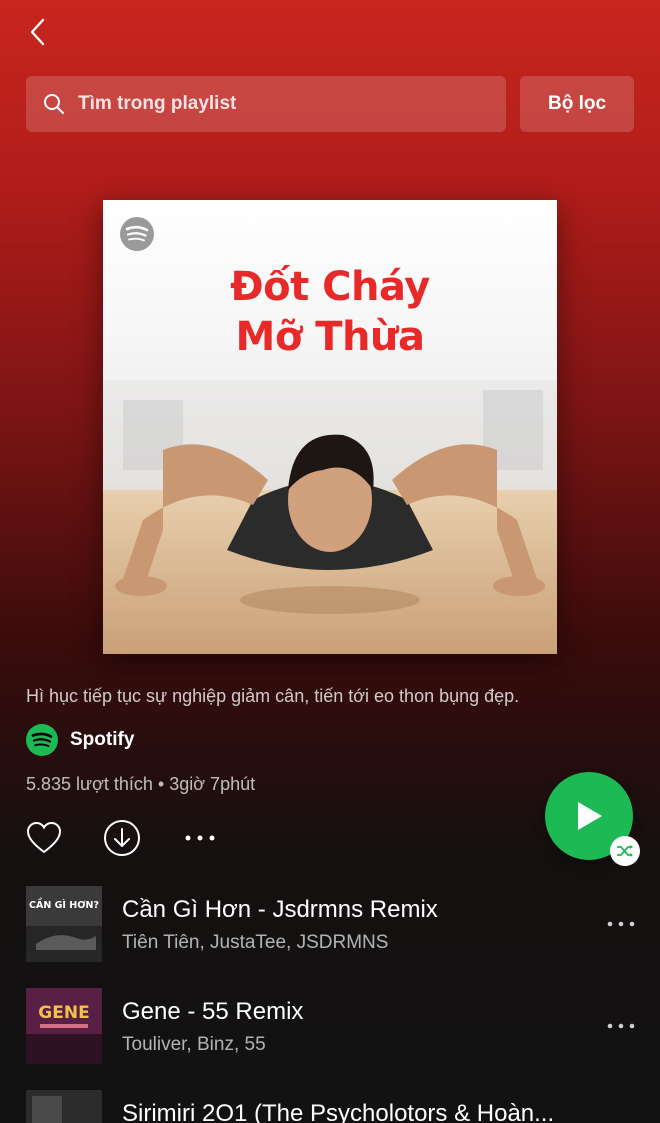 The width and height of the screenshot is (660, 1123). I want to click on more-options-button, so click(200, 838).